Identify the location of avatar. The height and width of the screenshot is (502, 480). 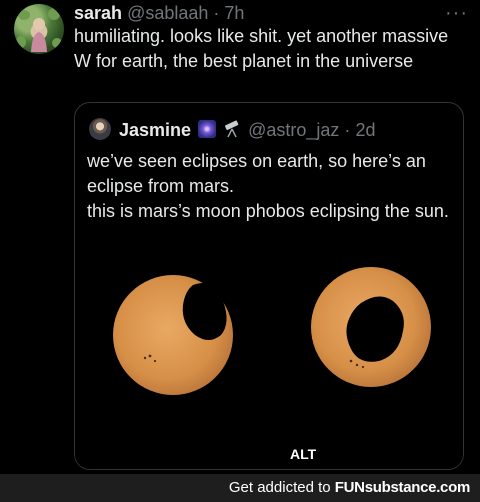
(39, 29).